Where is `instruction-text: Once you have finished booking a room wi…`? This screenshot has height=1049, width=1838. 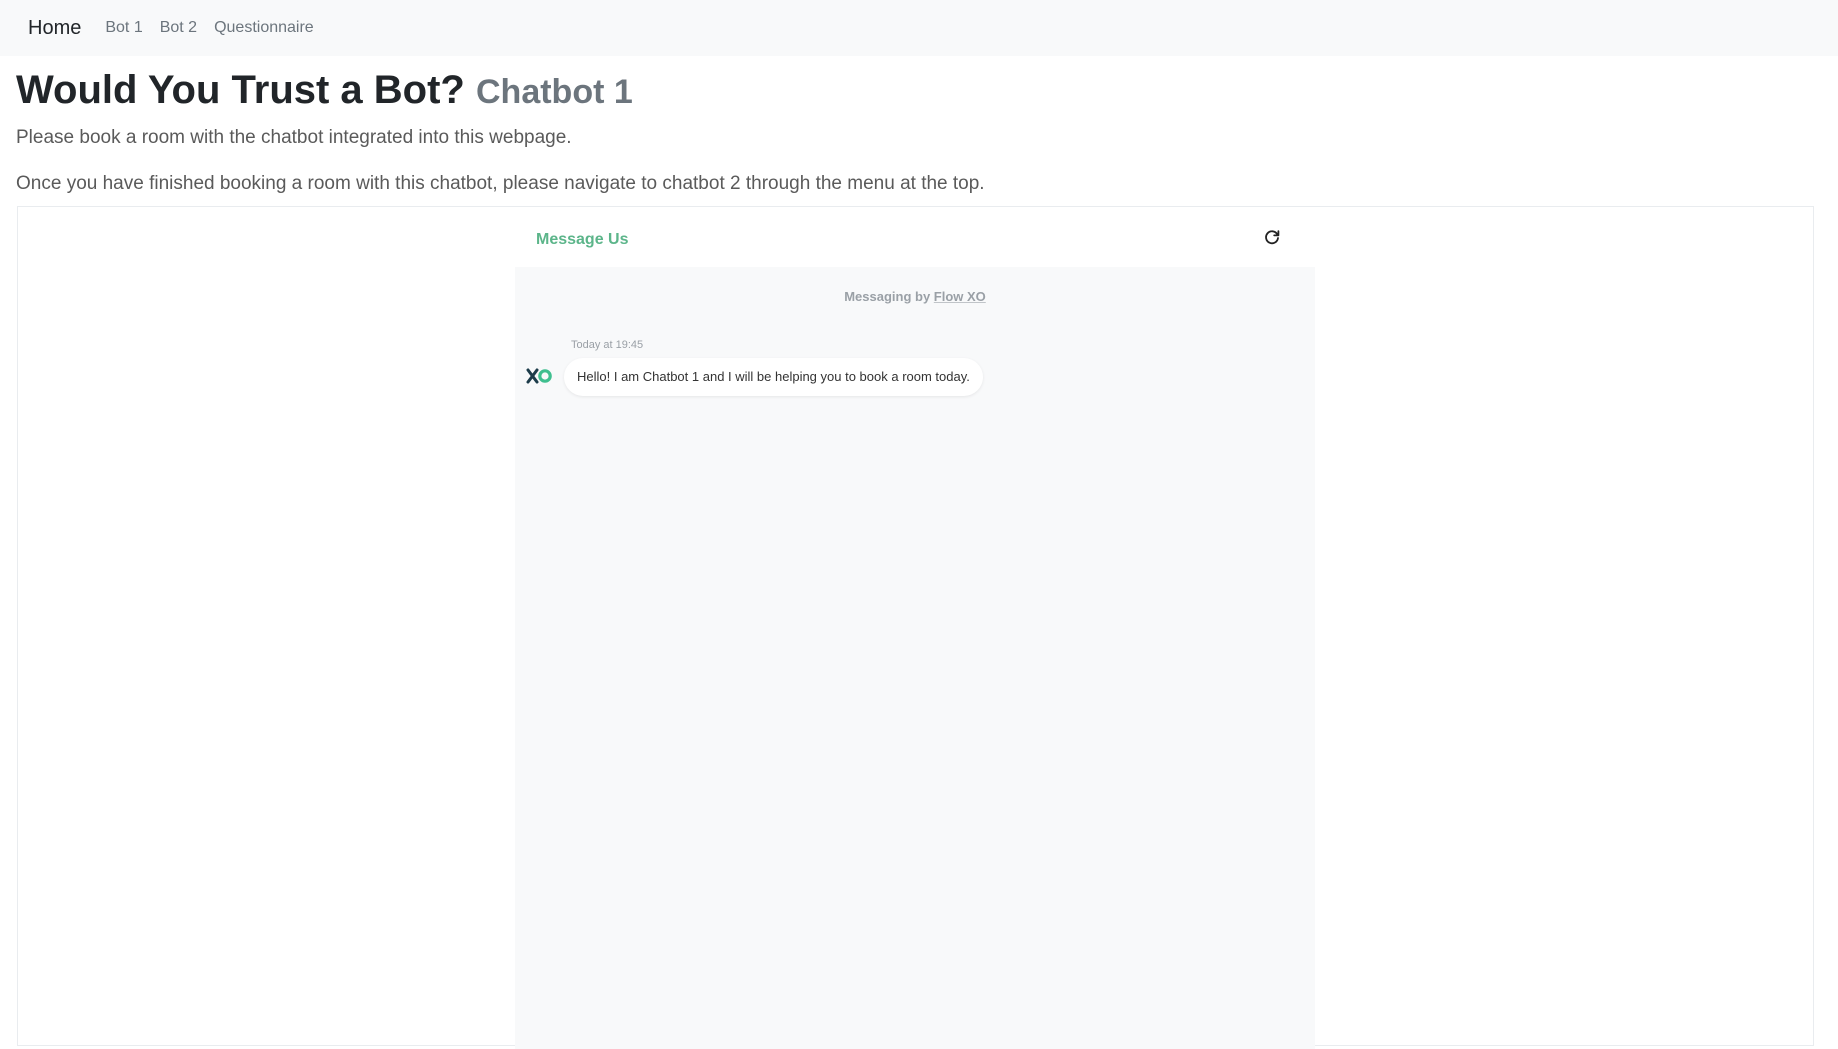
instruction-text: Once you have finished booking a room wi… is located at coordinates (500, 183).